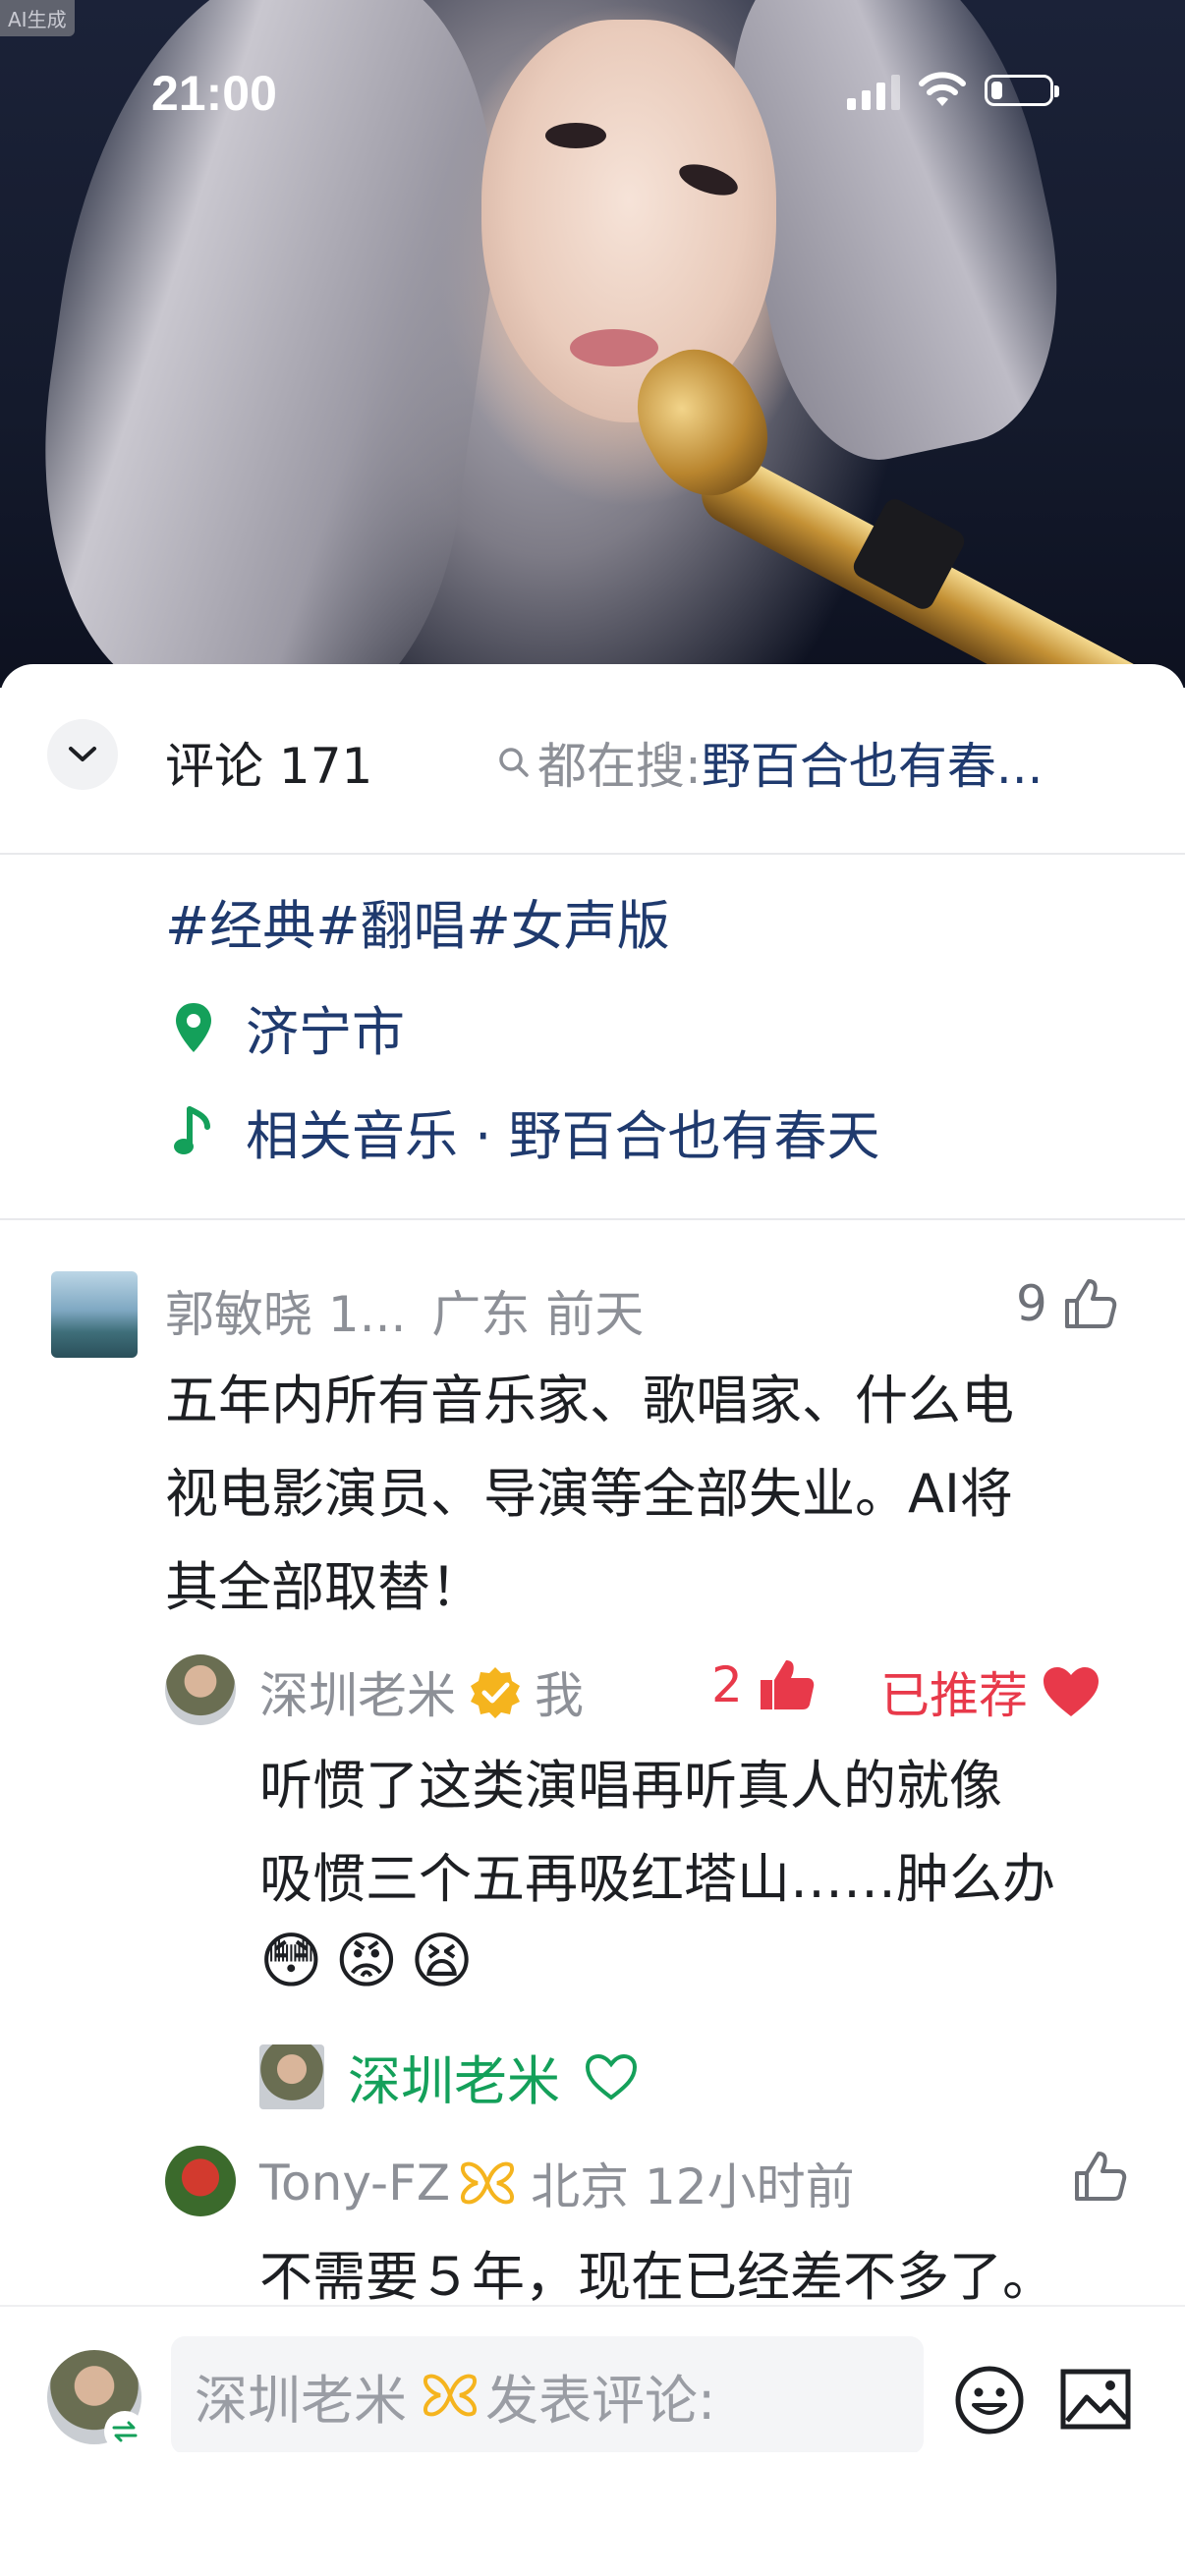 The height and width of the screenshot is (2576, 1185). Describe the element at coordinates (874, 90) in the screenshot. I see `signal-icon` at that location.